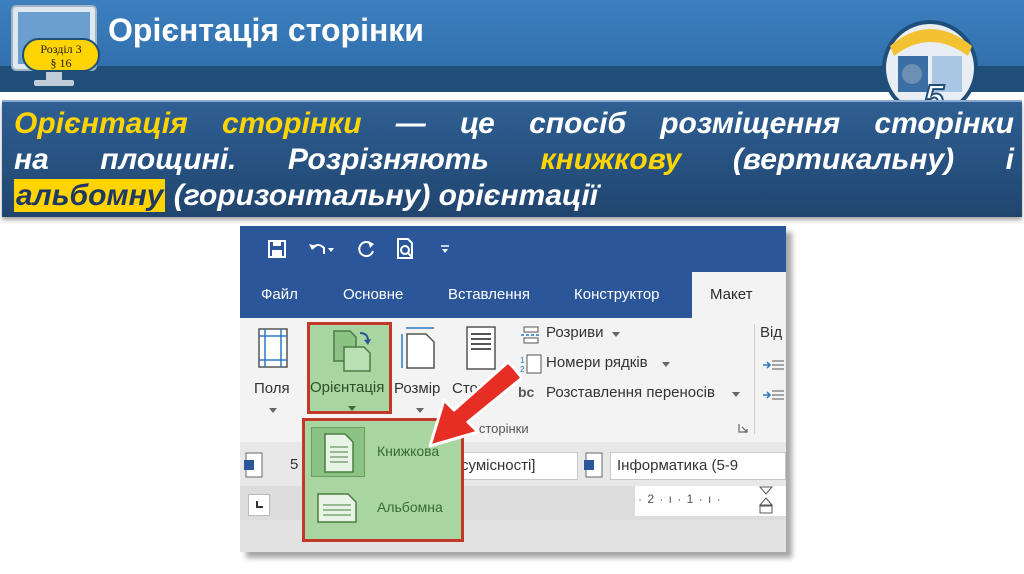 The image size is (1024, 574). I want to click on orientation-icon, so click(352, 351).